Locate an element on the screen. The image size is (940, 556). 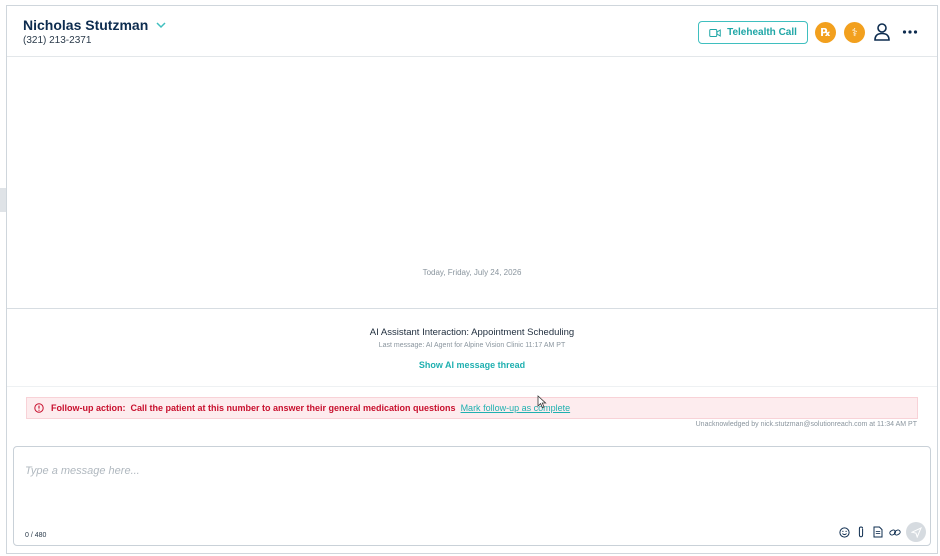
more-horizontal-icon is located at coordinates (910, 32).